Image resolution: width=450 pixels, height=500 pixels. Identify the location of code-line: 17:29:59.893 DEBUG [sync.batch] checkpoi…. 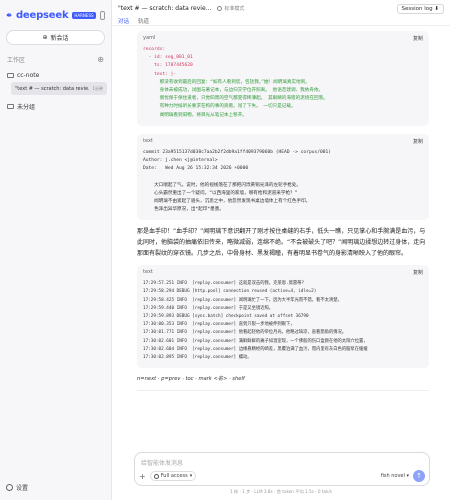
(226, 317).